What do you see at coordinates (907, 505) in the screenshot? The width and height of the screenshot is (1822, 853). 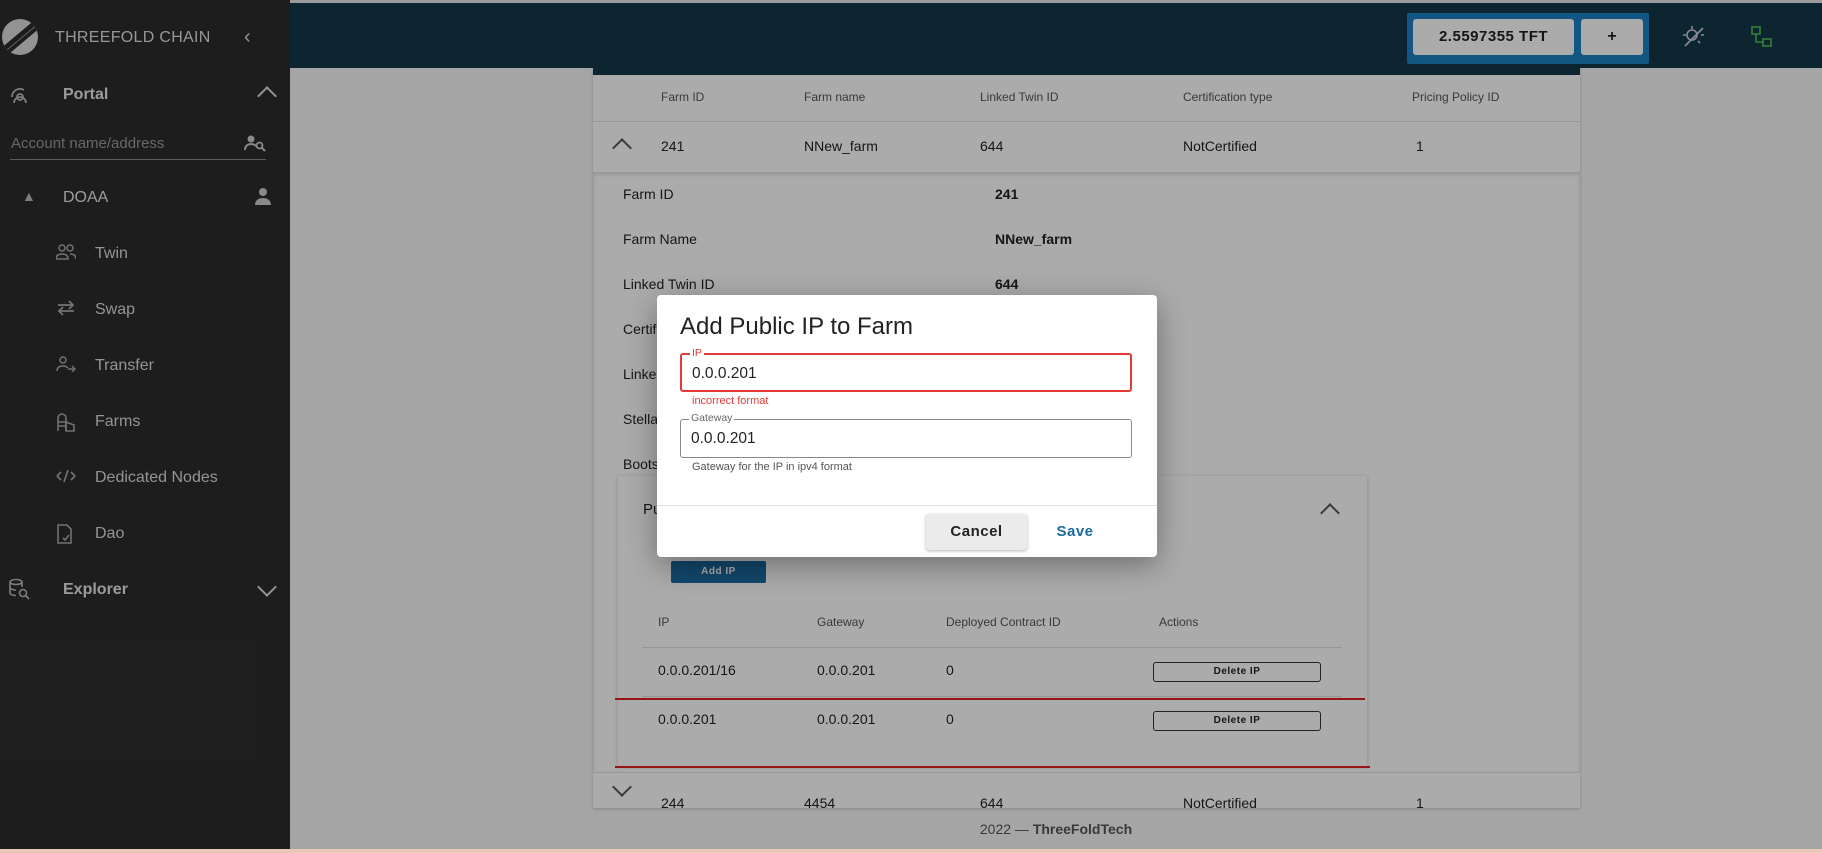 I see `dialog-divider` at bounding box center [907, 505].